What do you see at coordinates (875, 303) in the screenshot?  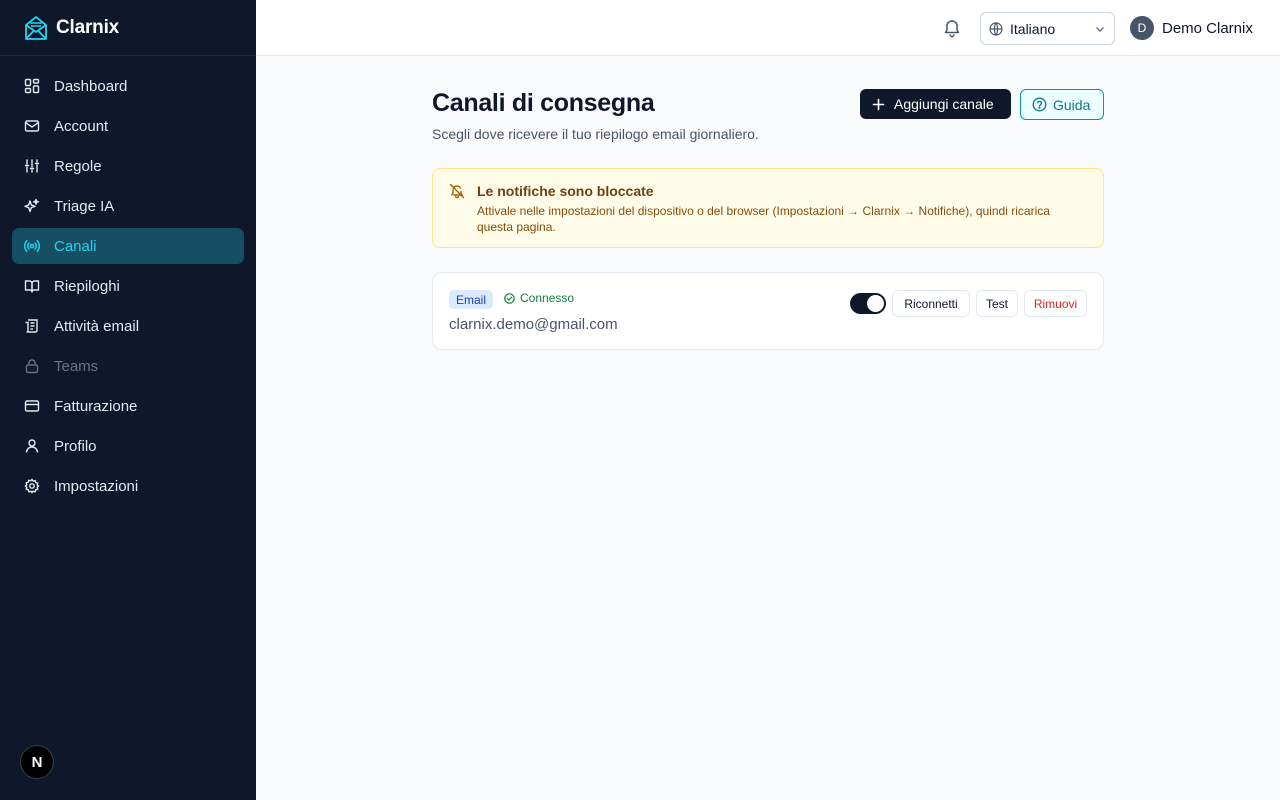 I see `toggle-knob` at bounding box center [875, 303].